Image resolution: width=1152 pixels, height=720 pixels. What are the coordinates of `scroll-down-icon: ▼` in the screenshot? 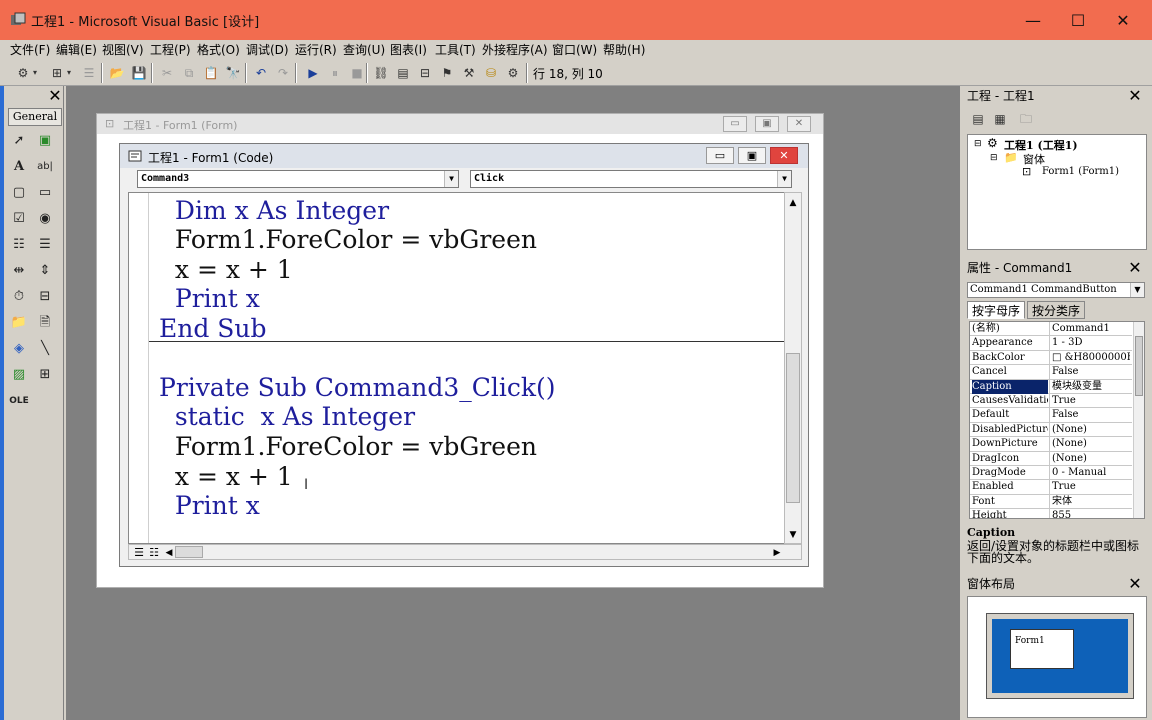 It's located at (793, 535).